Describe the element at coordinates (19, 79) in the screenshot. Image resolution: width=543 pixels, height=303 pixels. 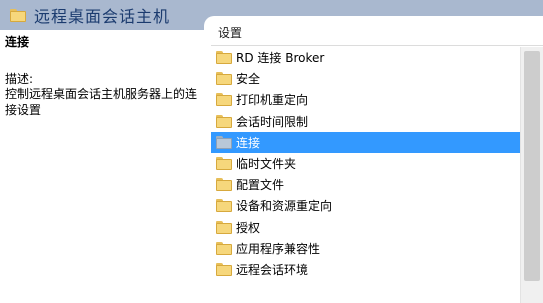
I see `description-label: 描述:` at that location.